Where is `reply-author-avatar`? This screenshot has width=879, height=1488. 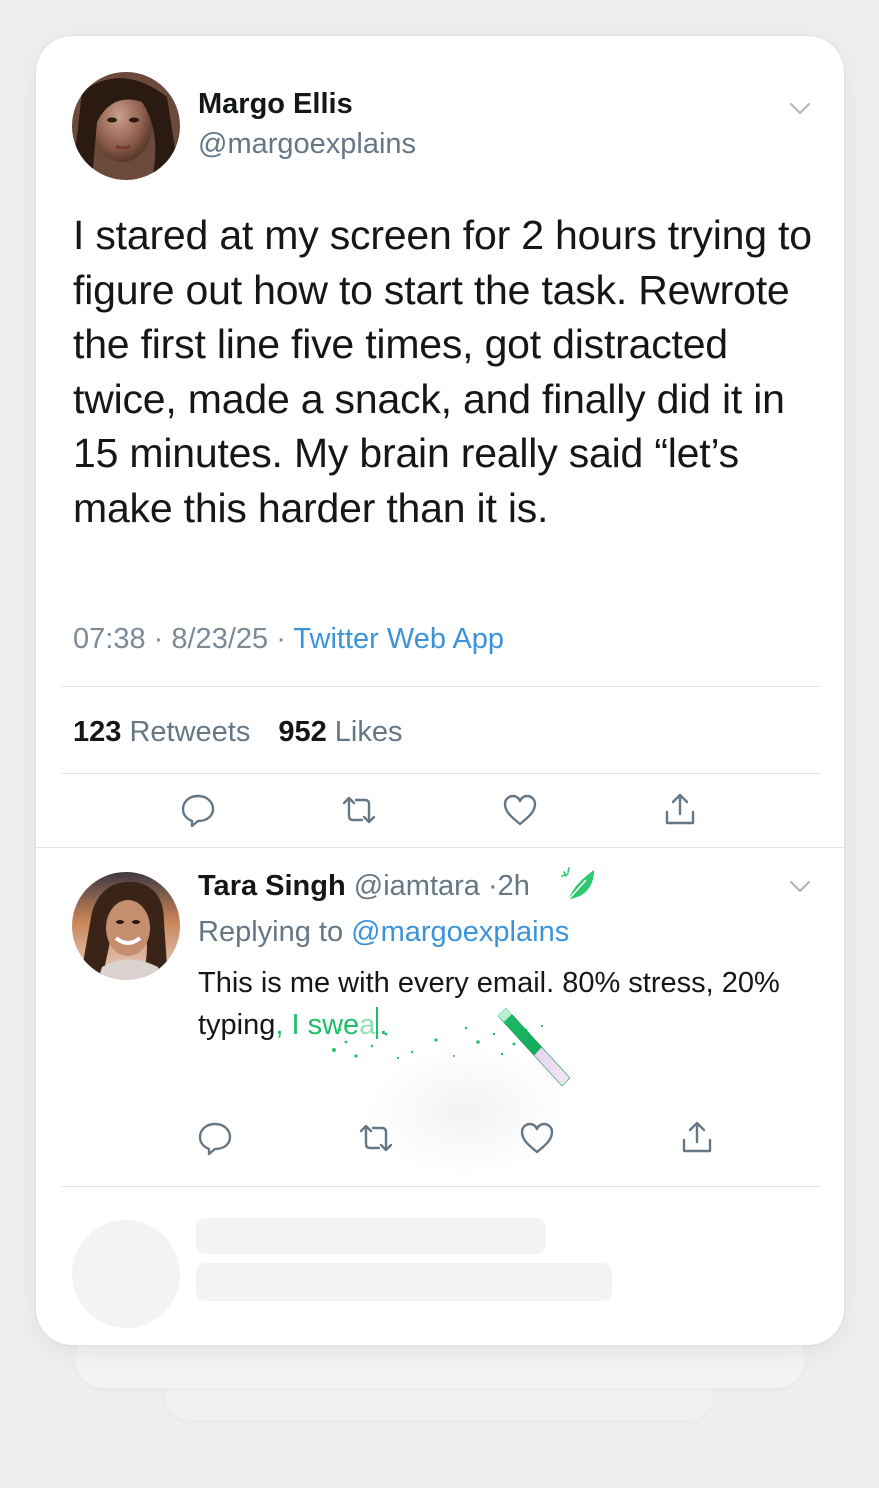 reply-author-avatar is located at coordinates (126, 926).